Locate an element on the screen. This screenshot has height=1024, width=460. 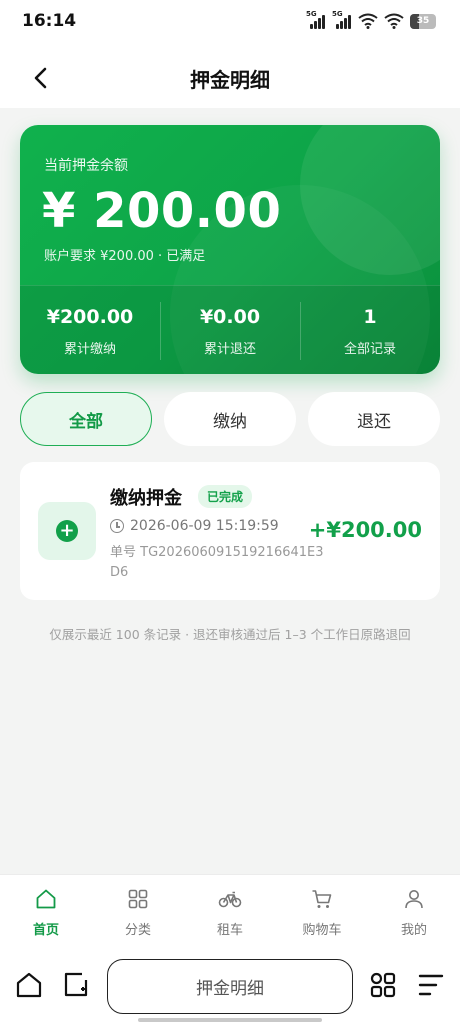
record-order-number: 单号 TG202606091519216641E3D6 is located at coordinates (217, 562).